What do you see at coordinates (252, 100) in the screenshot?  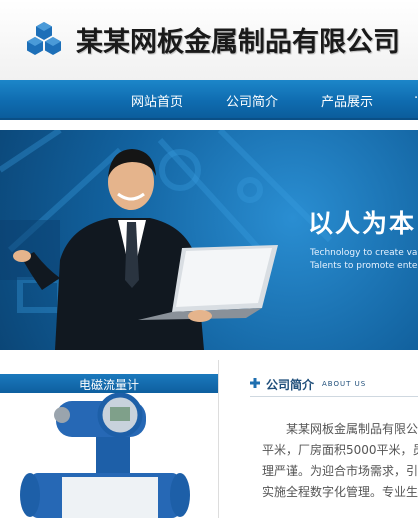 I see `nav-item-about: 公司简介` at bounding box center [252, 100].